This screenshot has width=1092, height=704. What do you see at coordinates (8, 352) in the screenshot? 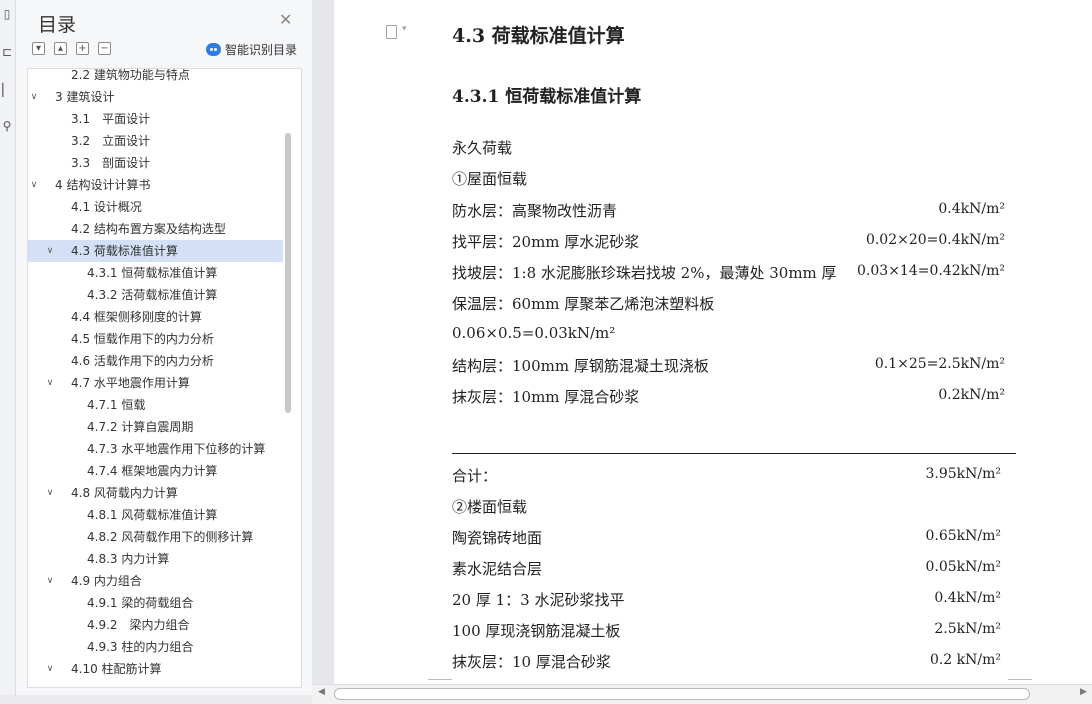
I see `left-icon-rail: ▯ ⊏ ▏ ⚲` at bounding box center [8, 352].